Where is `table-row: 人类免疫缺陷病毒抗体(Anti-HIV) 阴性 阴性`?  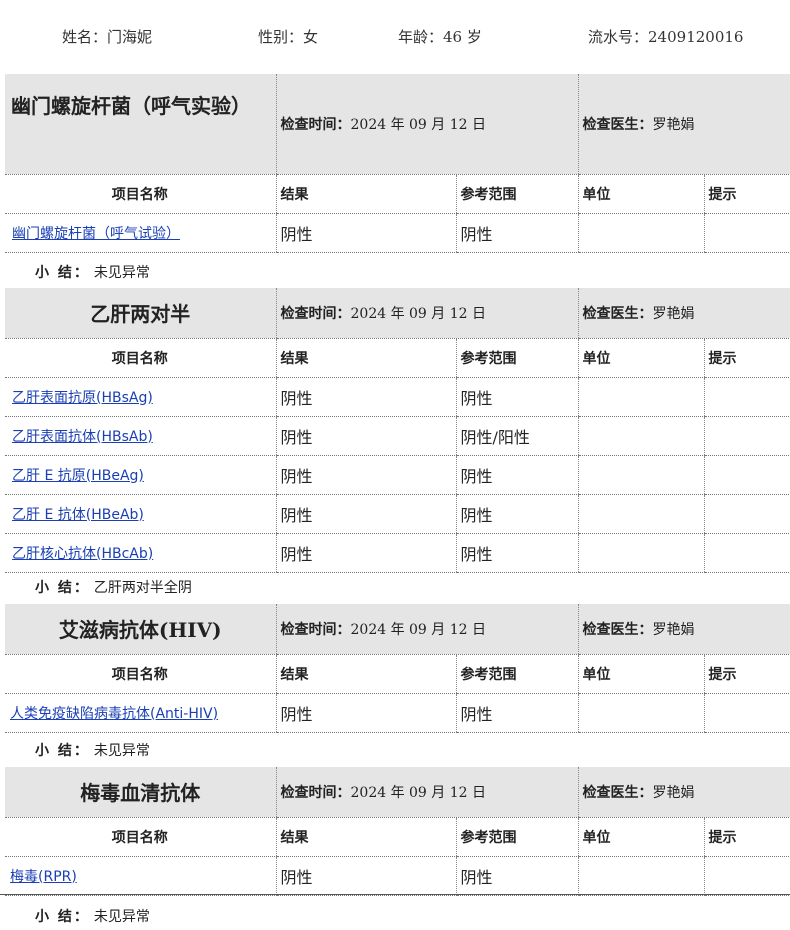
table-row: 人类免疫缺陷病毒抗体(Anti-HIV) 阴性 阴性 is located at coordinates (397, 713).